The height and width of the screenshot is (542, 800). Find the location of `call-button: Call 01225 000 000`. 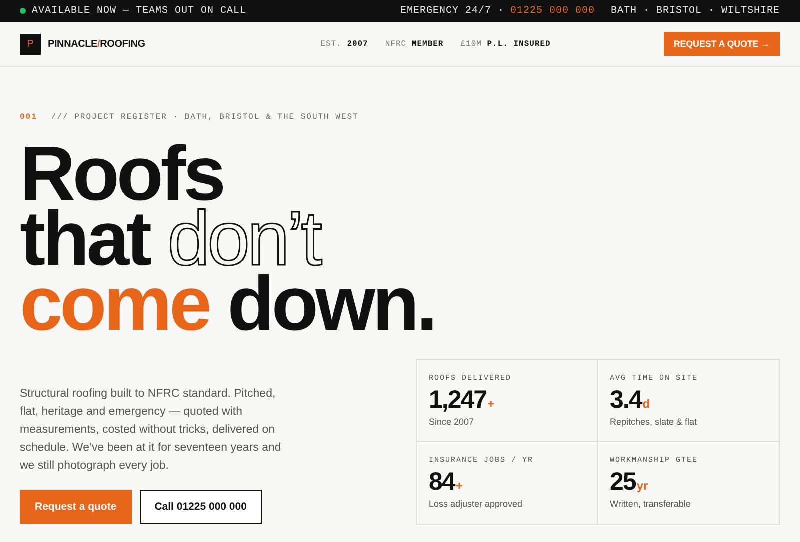

call-button: Call 01225 000 000 is located at coordinates (201, 507).